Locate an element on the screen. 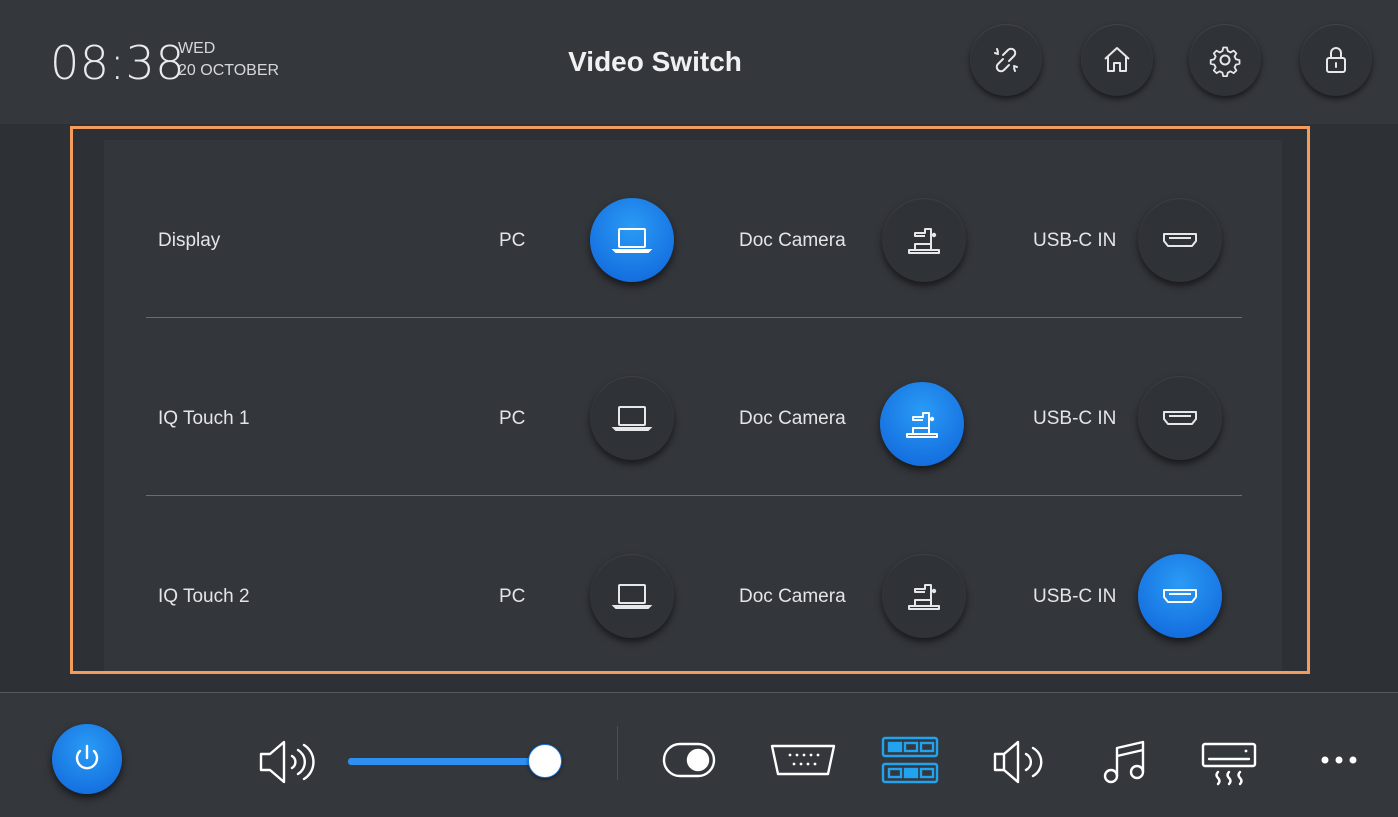 The width and height of the screenshot is (1398, 817). power-button is located at coordinates (87, 759).